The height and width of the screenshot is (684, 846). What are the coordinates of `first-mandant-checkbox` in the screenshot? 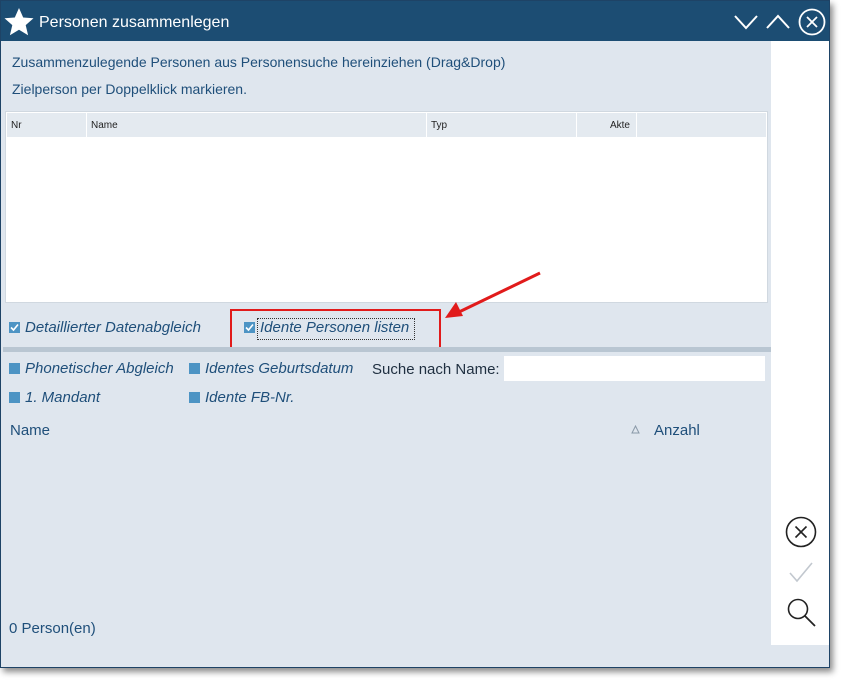 It's located at (14, 397).